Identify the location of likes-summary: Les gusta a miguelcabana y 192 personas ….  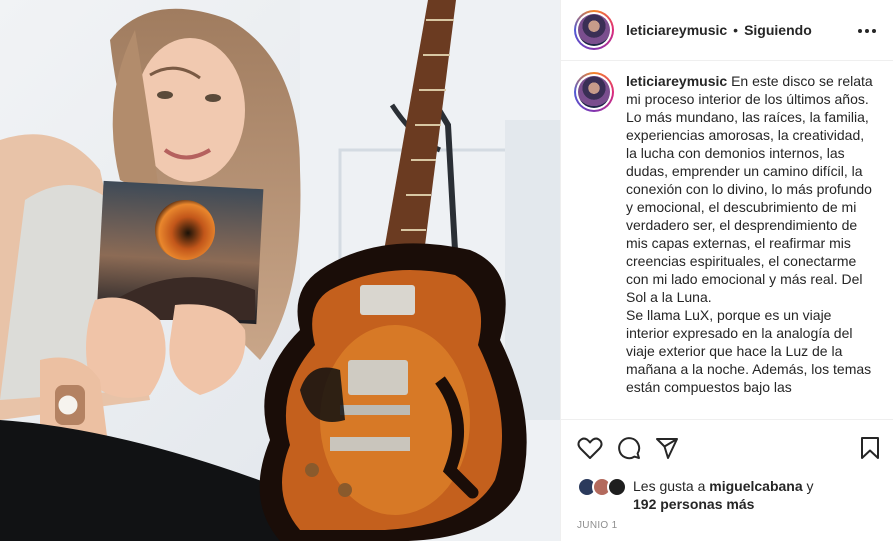
(700, 495).